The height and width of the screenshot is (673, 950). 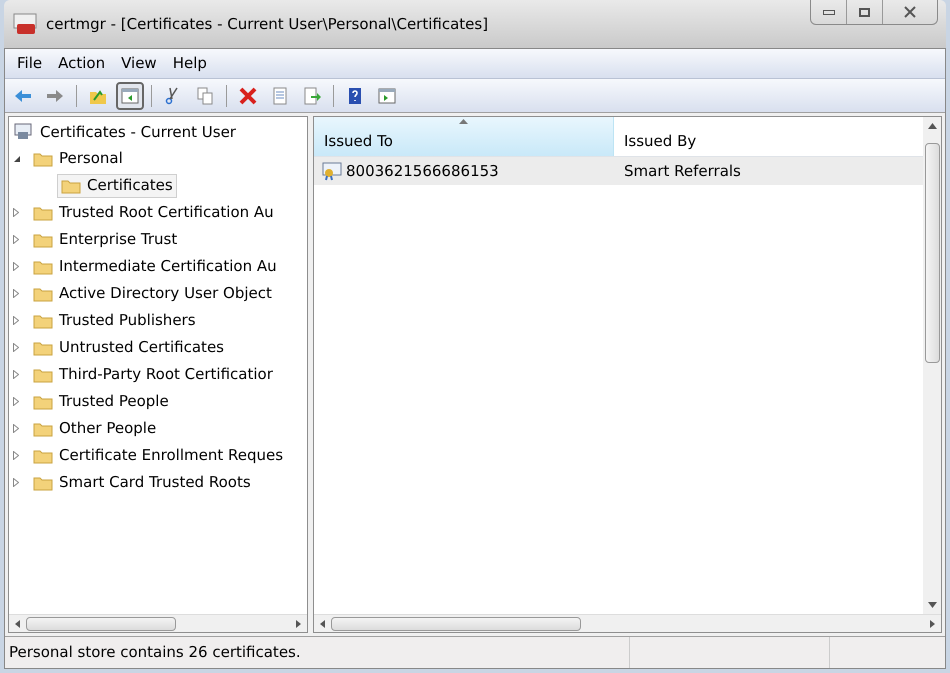 I want to click on vertical-scrollbar, so click(x=932, y=365).